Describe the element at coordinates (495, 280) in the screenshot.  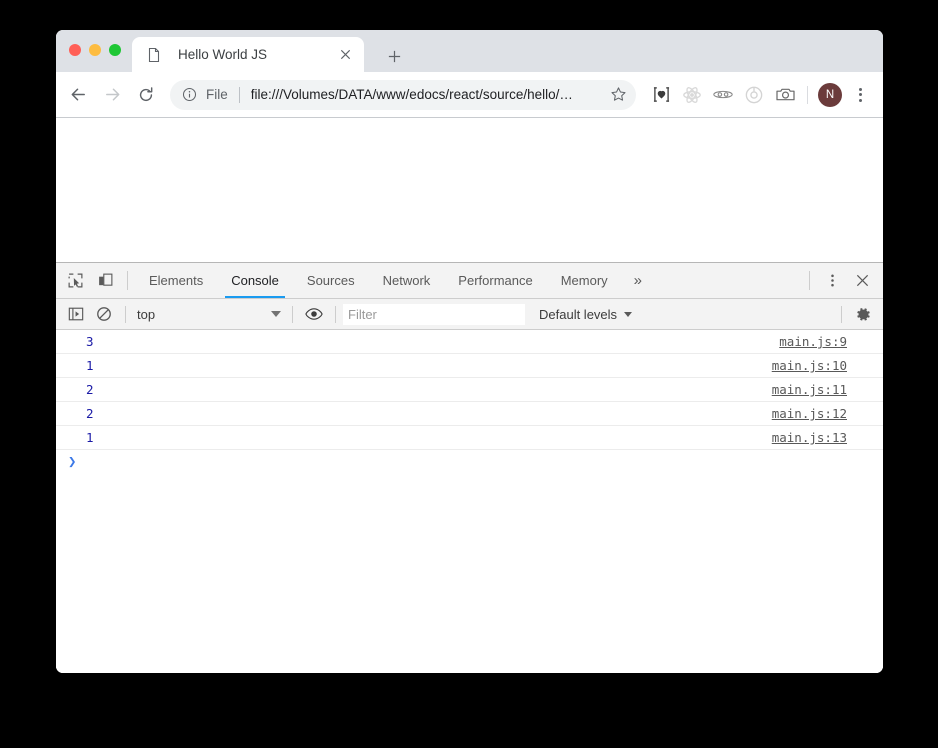
I see `tab-performance: Performance` at that location.